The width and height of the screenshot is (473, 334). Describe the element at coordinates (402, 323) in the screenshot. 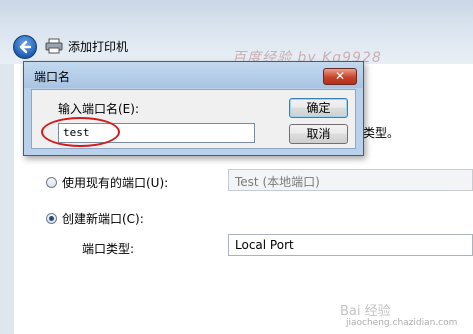

I see `site-url: jiaocheng.chazidian.com` at that location.